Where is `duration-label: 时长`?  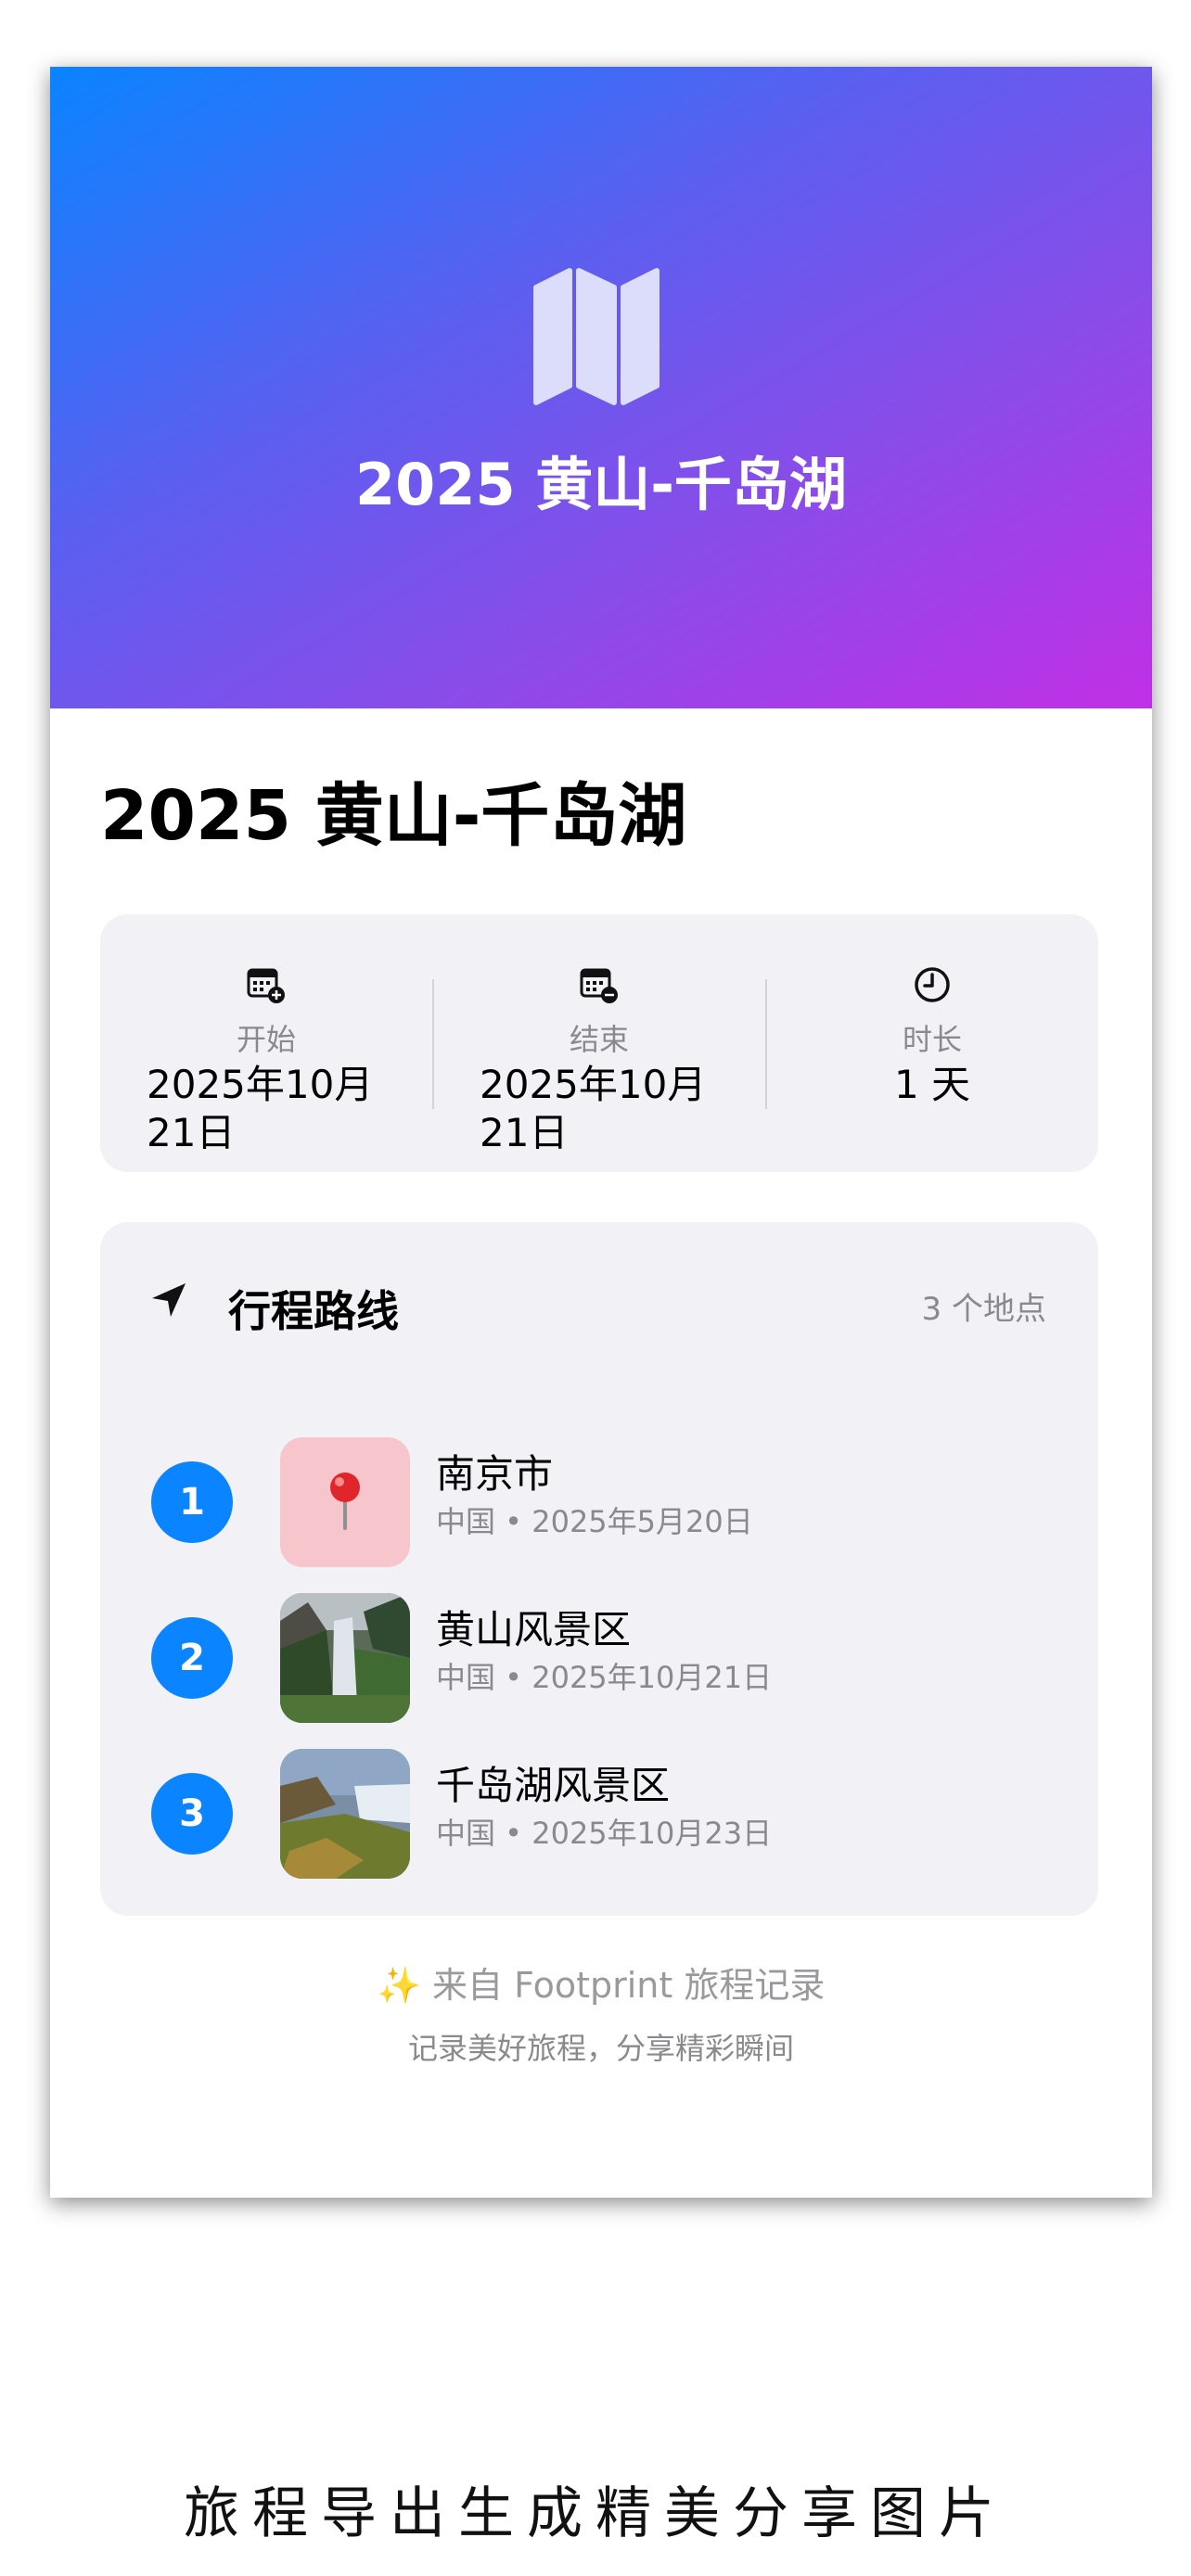
duration-label: 时长 is located at coordinates (932, 1039).